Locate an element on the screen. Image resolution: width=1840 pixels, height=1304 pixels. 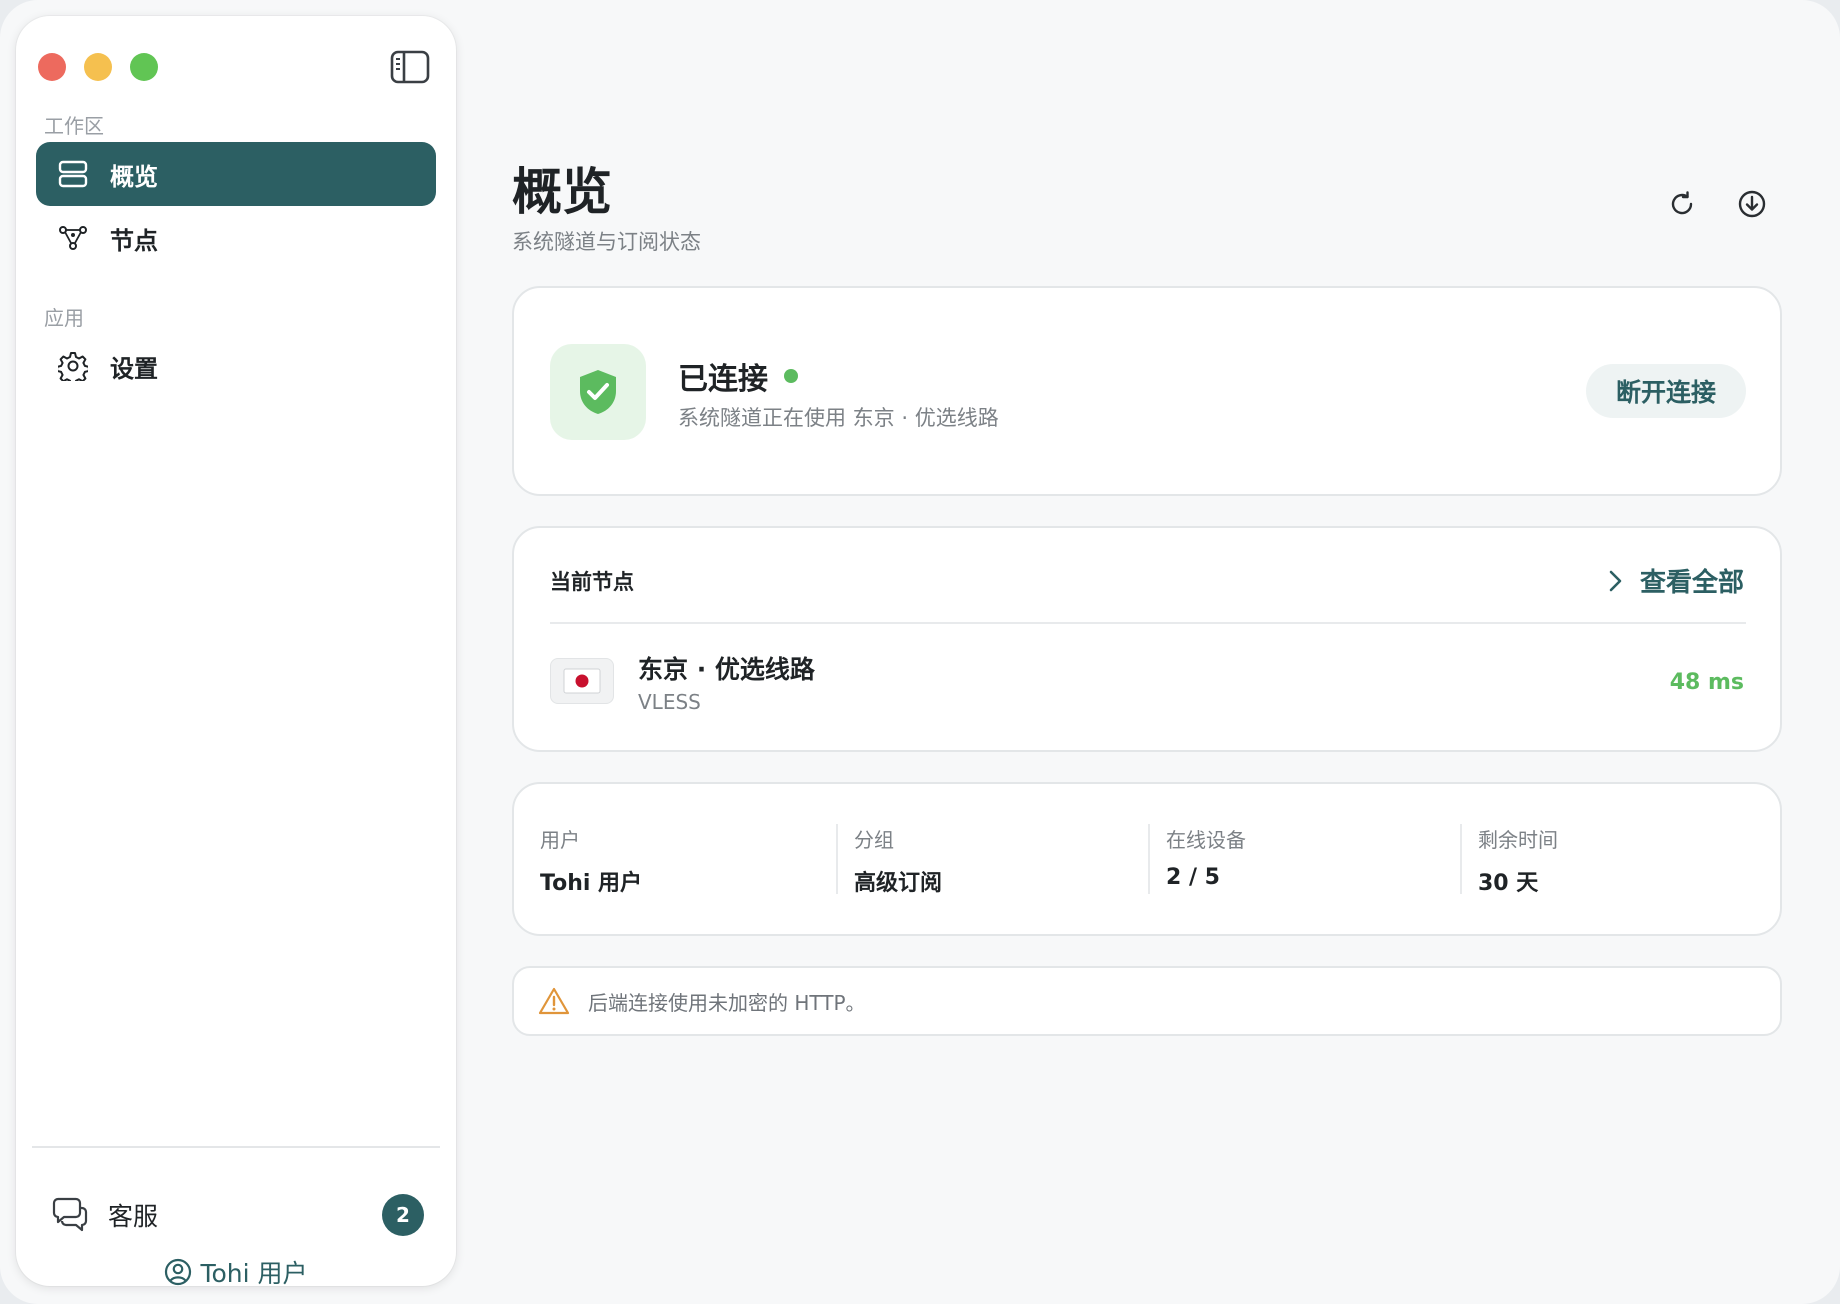
page-title: 概览 is located at coordinates (562, 192).